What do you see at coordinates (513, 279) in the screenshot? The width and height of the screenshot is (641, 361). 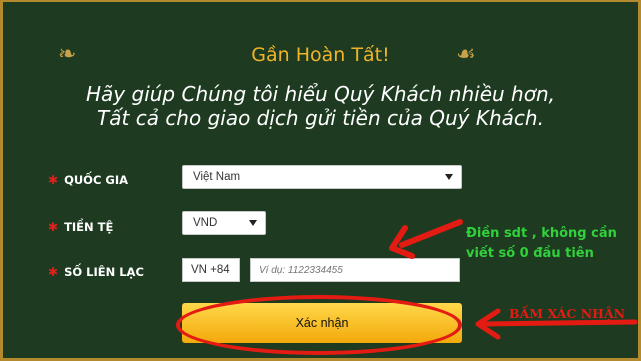 I see `annotation-arrows` at bounding box center [513, 279].